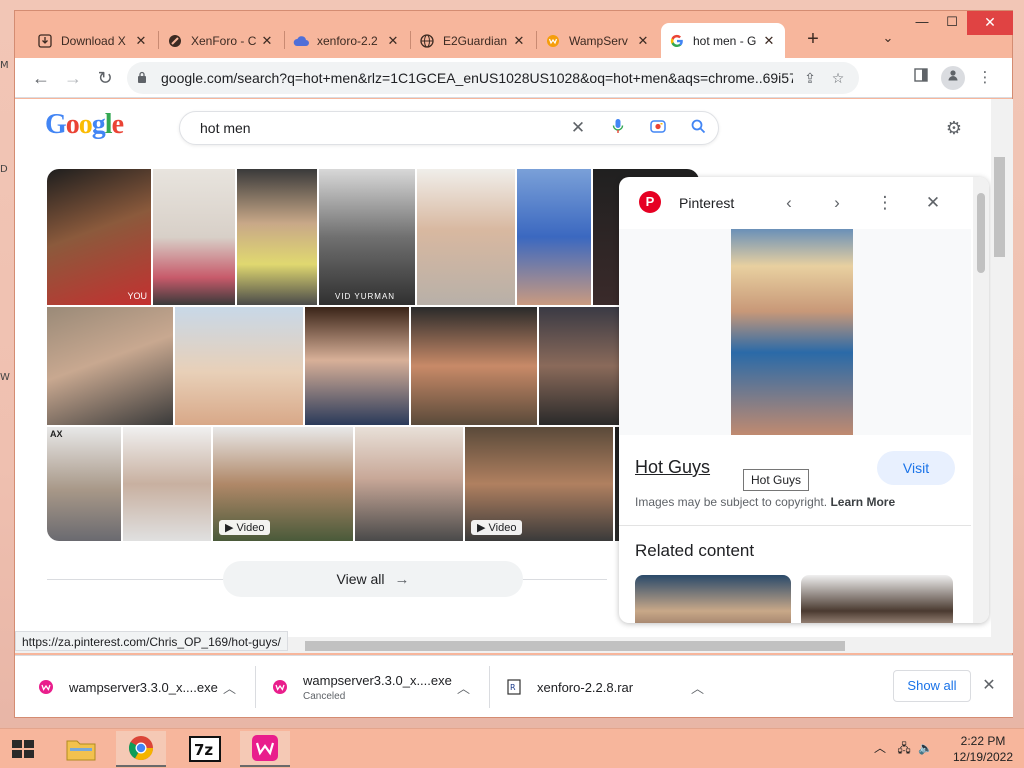  I want to click on back-button: ←, so click(41, 78).